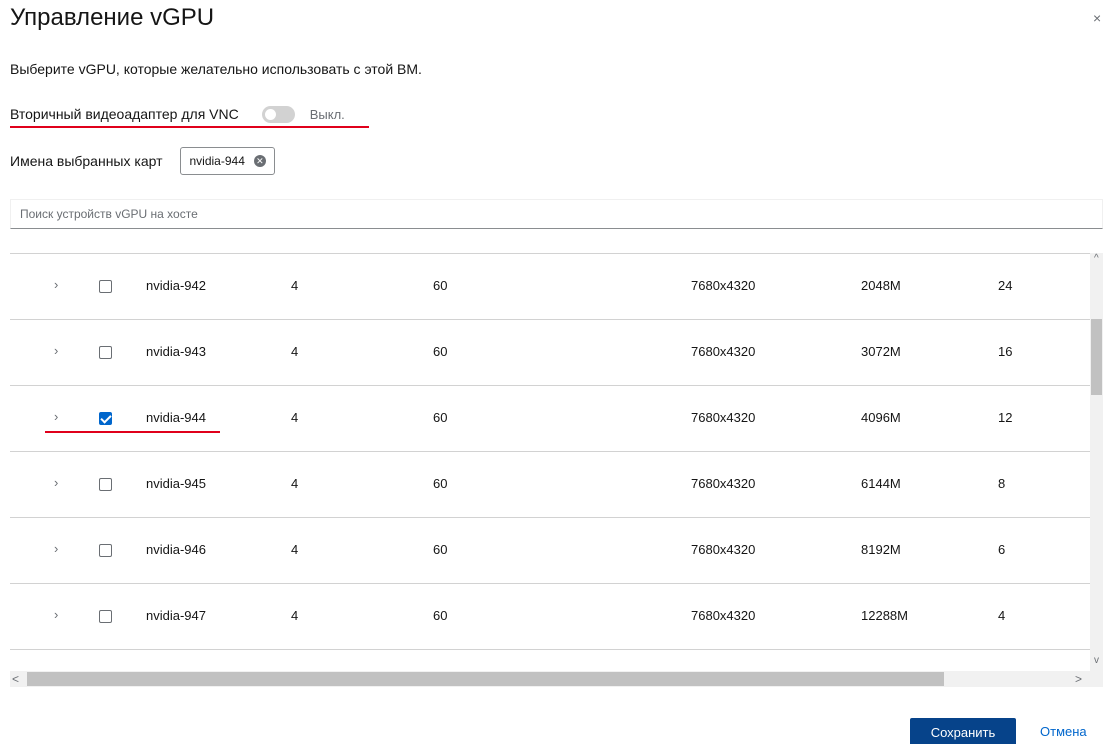 The image size is (1103, 744). What do you see at coordinates (15, 679) in the screenshot?
I see `scroll-left-icon: <` at bounding box center [15, 679].